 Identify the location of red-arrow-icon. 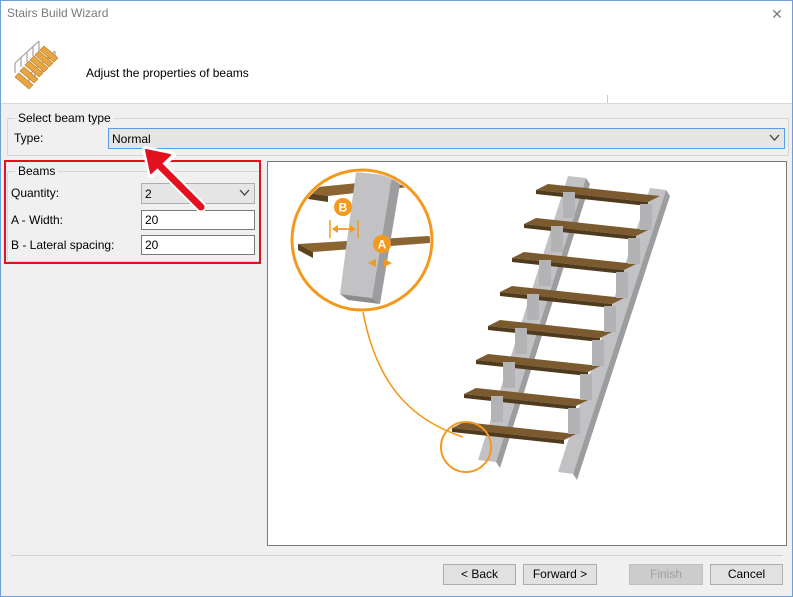
(174, 179).